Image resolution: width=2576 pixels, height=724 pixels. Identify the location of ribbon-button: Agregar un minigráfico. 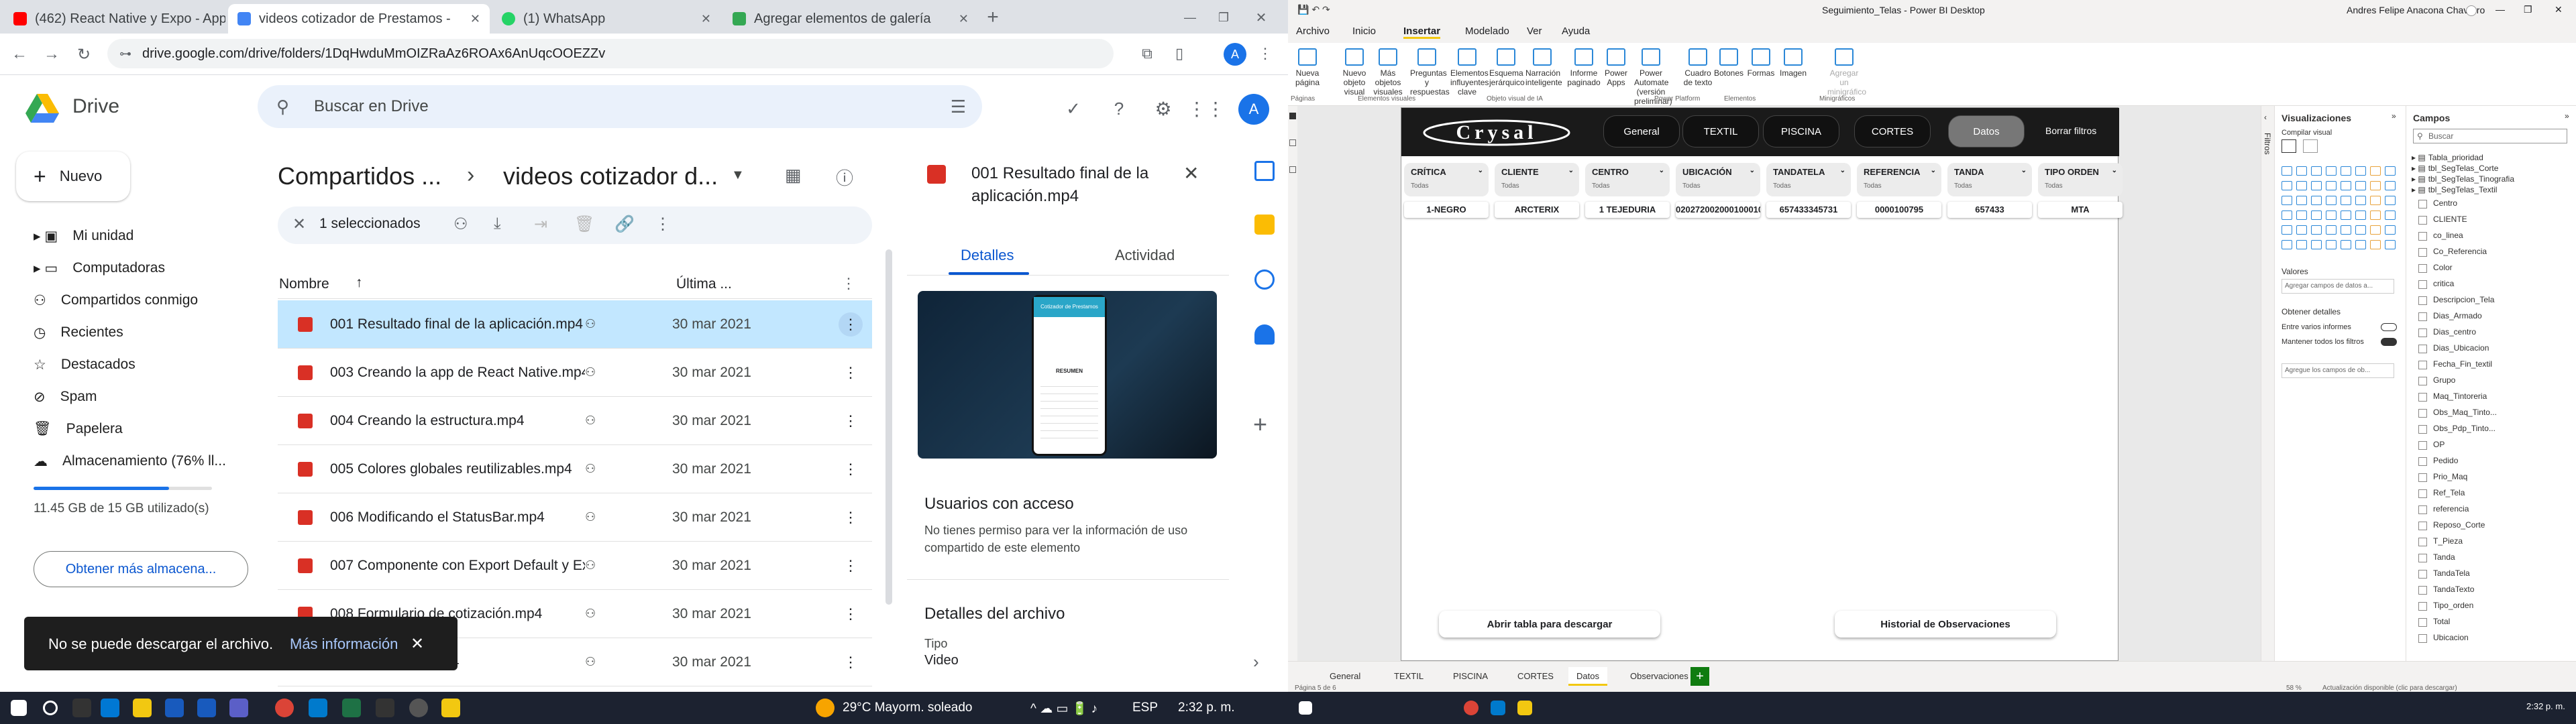
(1846, 72).